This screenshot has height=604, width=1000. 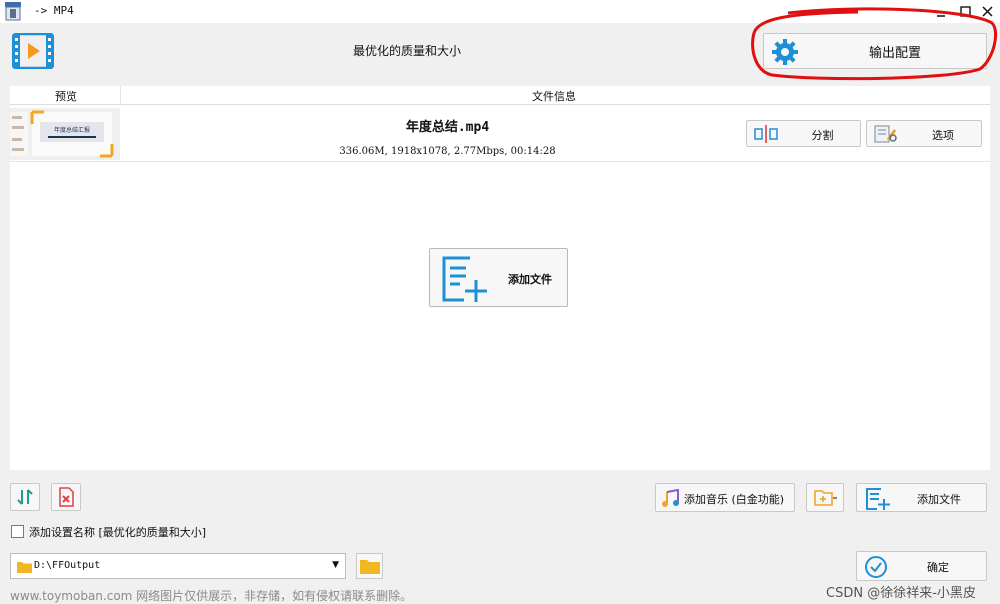 I want to click on file-info: 336.06M, 1918x1078, 2.77Mbps, 00:14:28, so click(x=447, y=151).